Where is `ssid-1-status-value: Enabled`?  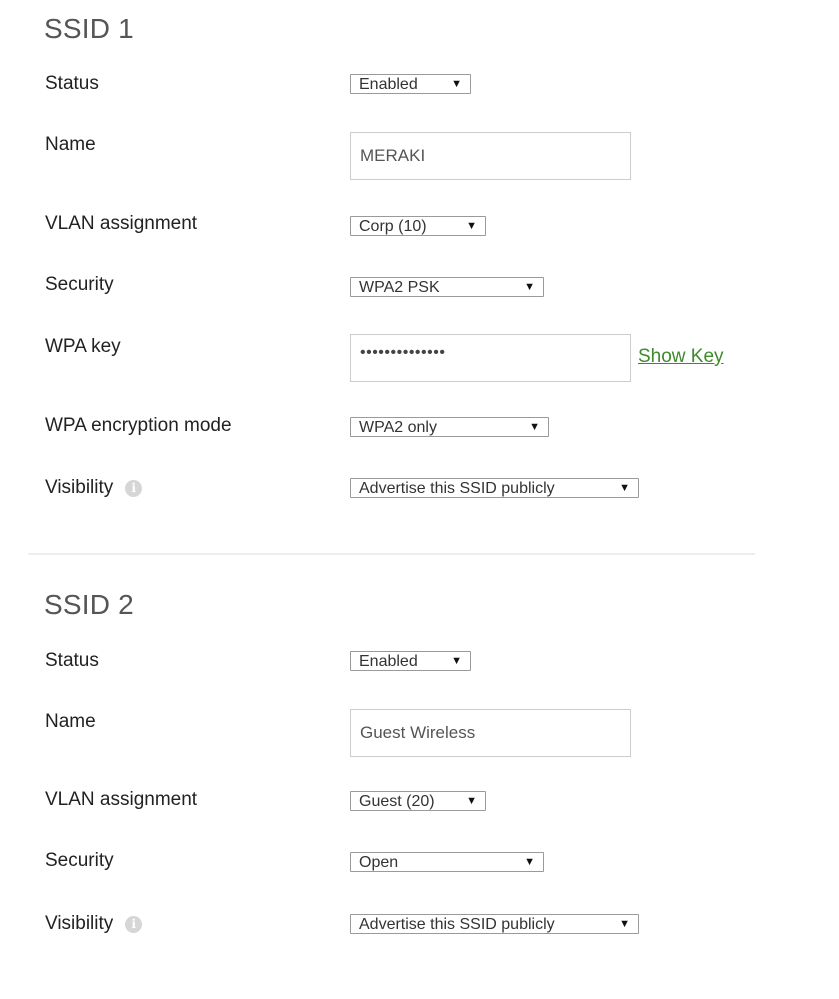 ssid-1-status-value: Enabled is located at coordinates (388, 84).